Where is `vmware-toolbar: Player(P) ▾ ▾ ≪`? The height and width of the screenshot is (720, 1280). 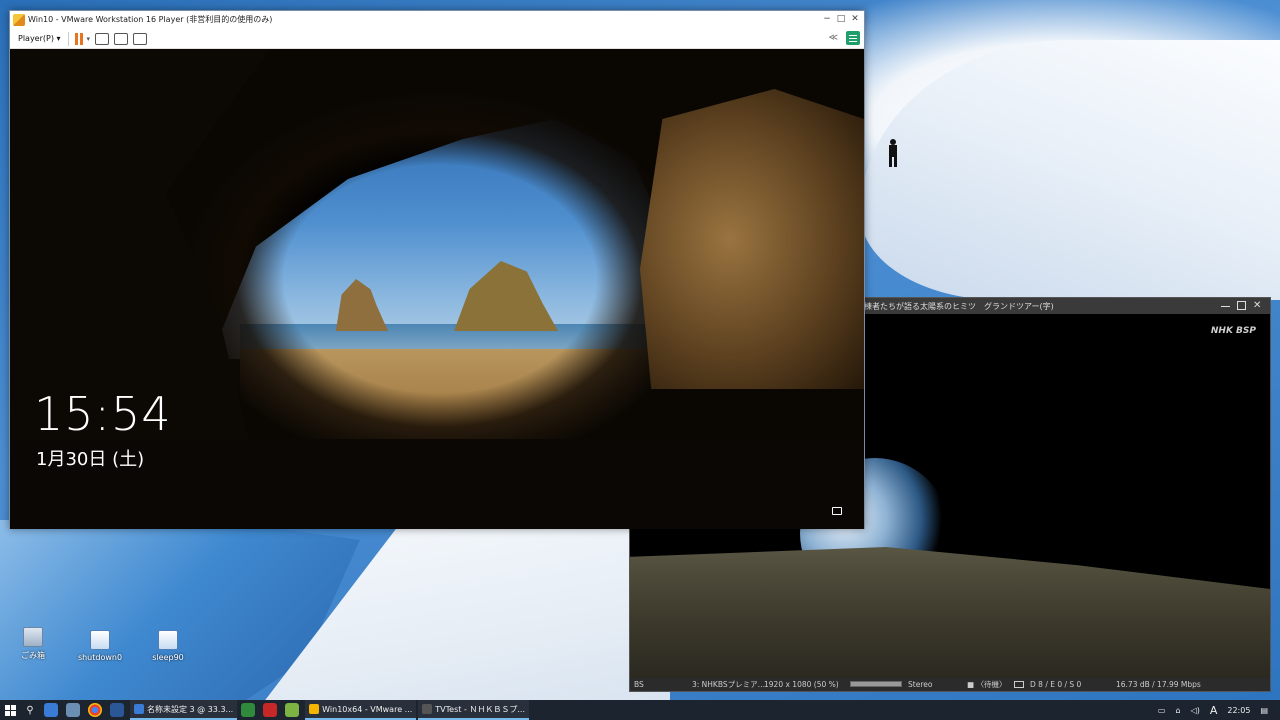 vmware-toolbar: Player(P) ▾ ▾ ≪ is located at coordinates (437, 39).